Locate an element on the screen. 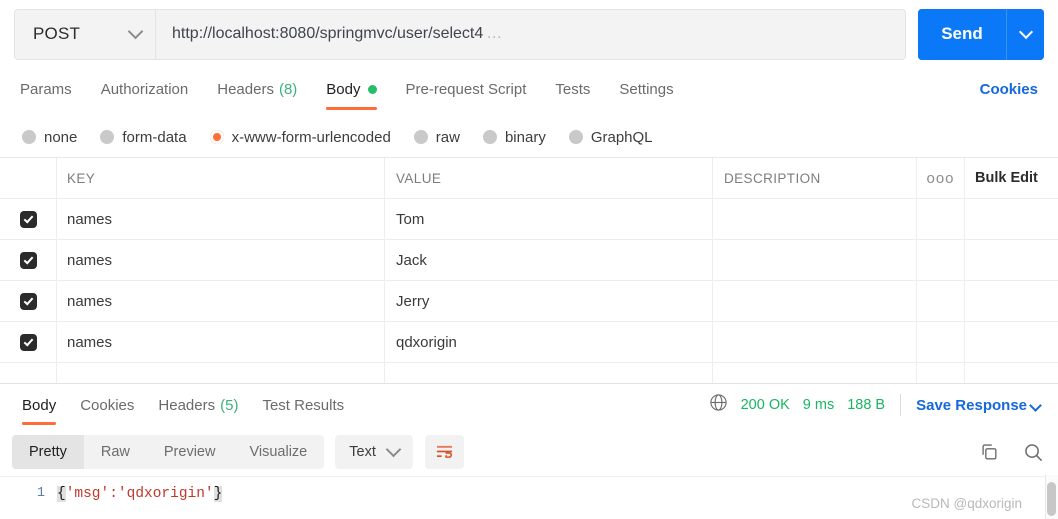  save-response-label: Save Response is located at coordinates (971, 405).